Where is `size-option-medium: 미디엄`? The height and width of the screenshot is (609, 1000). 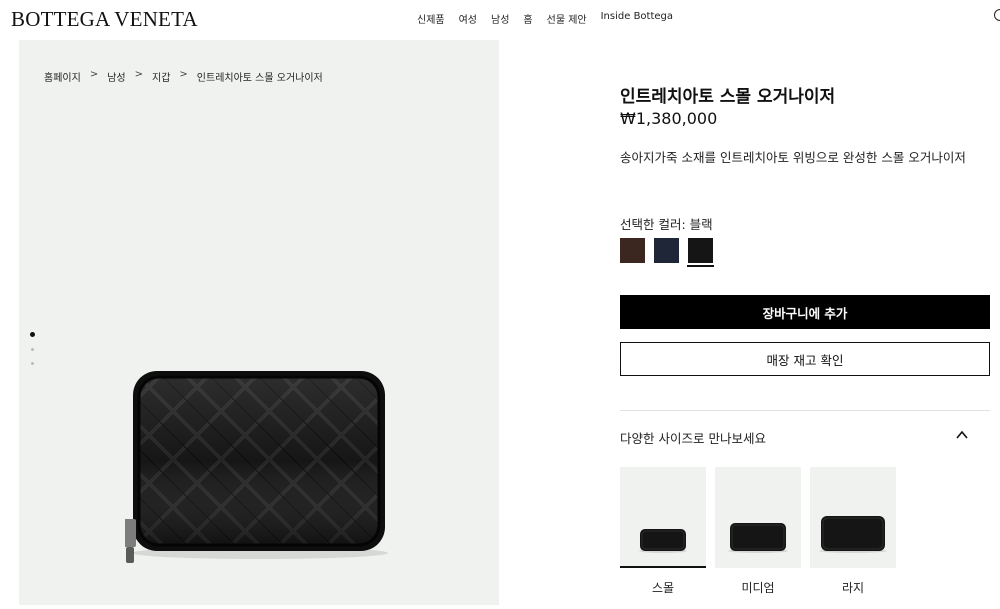
size-option-medium: 미디엄 is located at coordinates (758, 531).